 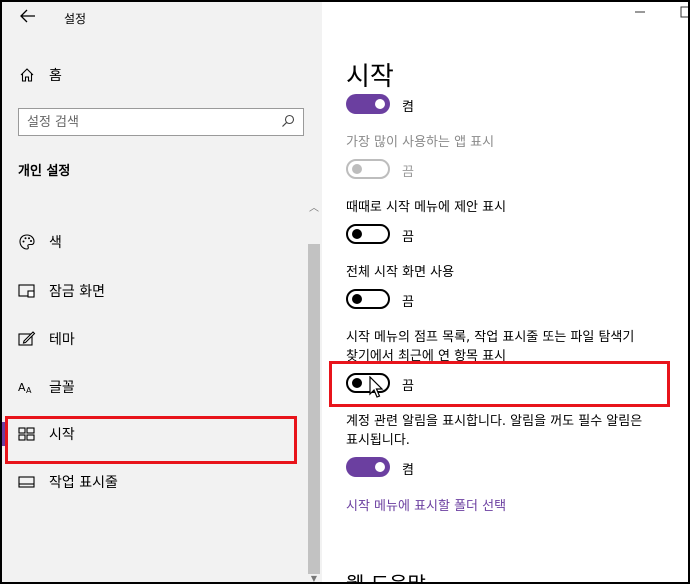 I want to click on choose-folders-link: 시작 메뉴에 표시할 폴더 선택, so click(x=426, y=504).